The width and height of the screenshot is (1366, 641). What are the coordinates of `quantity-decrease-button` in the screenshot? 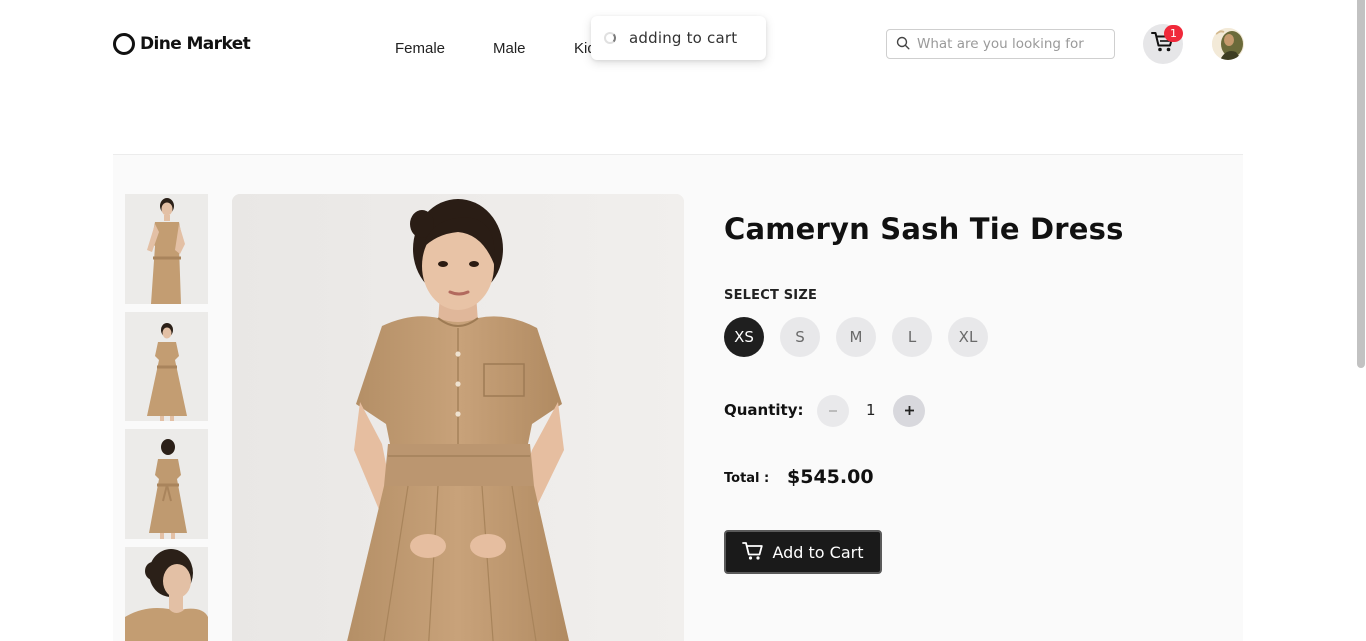 It's located at (833, 411).